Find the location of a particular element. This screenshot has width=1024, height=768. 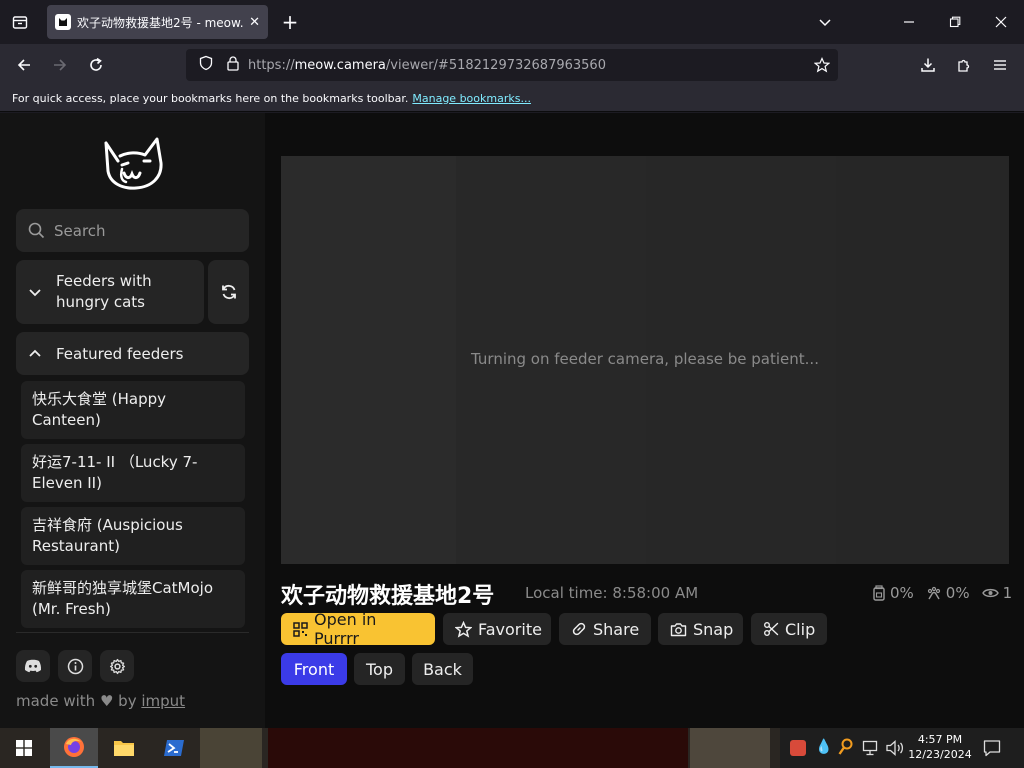

tab-close-icon: ✕ is located at coordinates (254, 22).